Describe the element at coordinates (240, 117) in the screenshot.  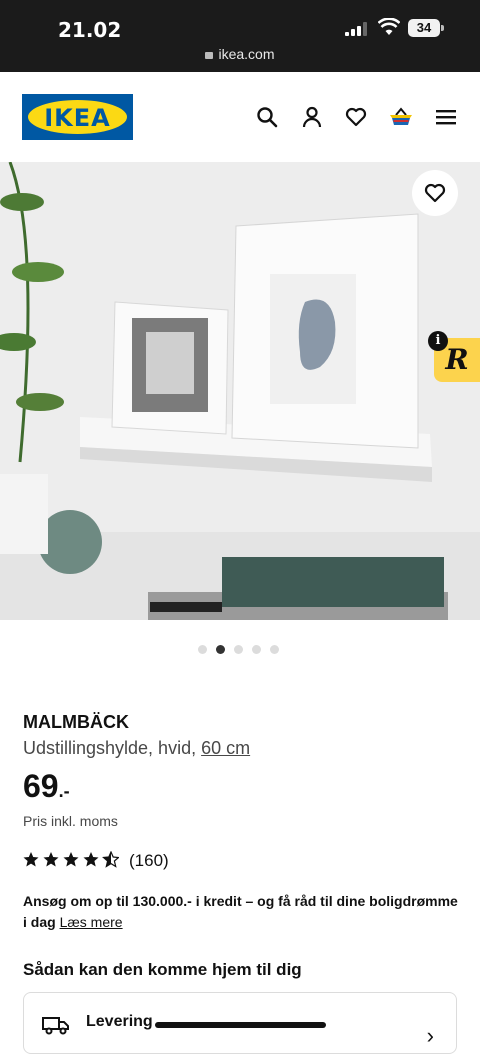
I see `site-header: IKEA` at that location.